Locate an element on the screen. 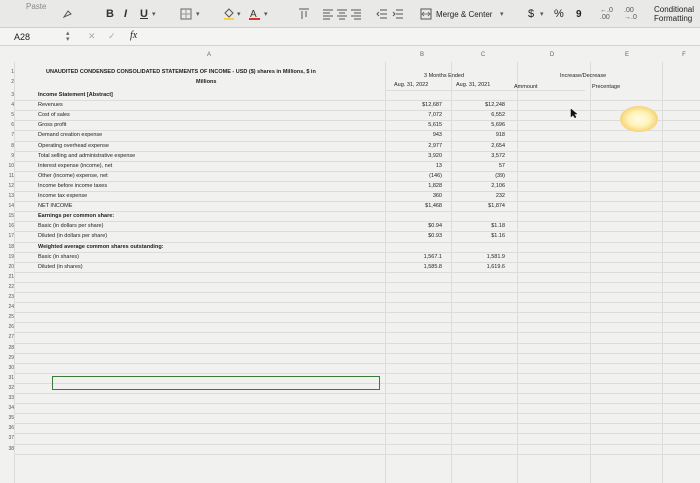  row-number: 37 is located at coordinates (7, 438).